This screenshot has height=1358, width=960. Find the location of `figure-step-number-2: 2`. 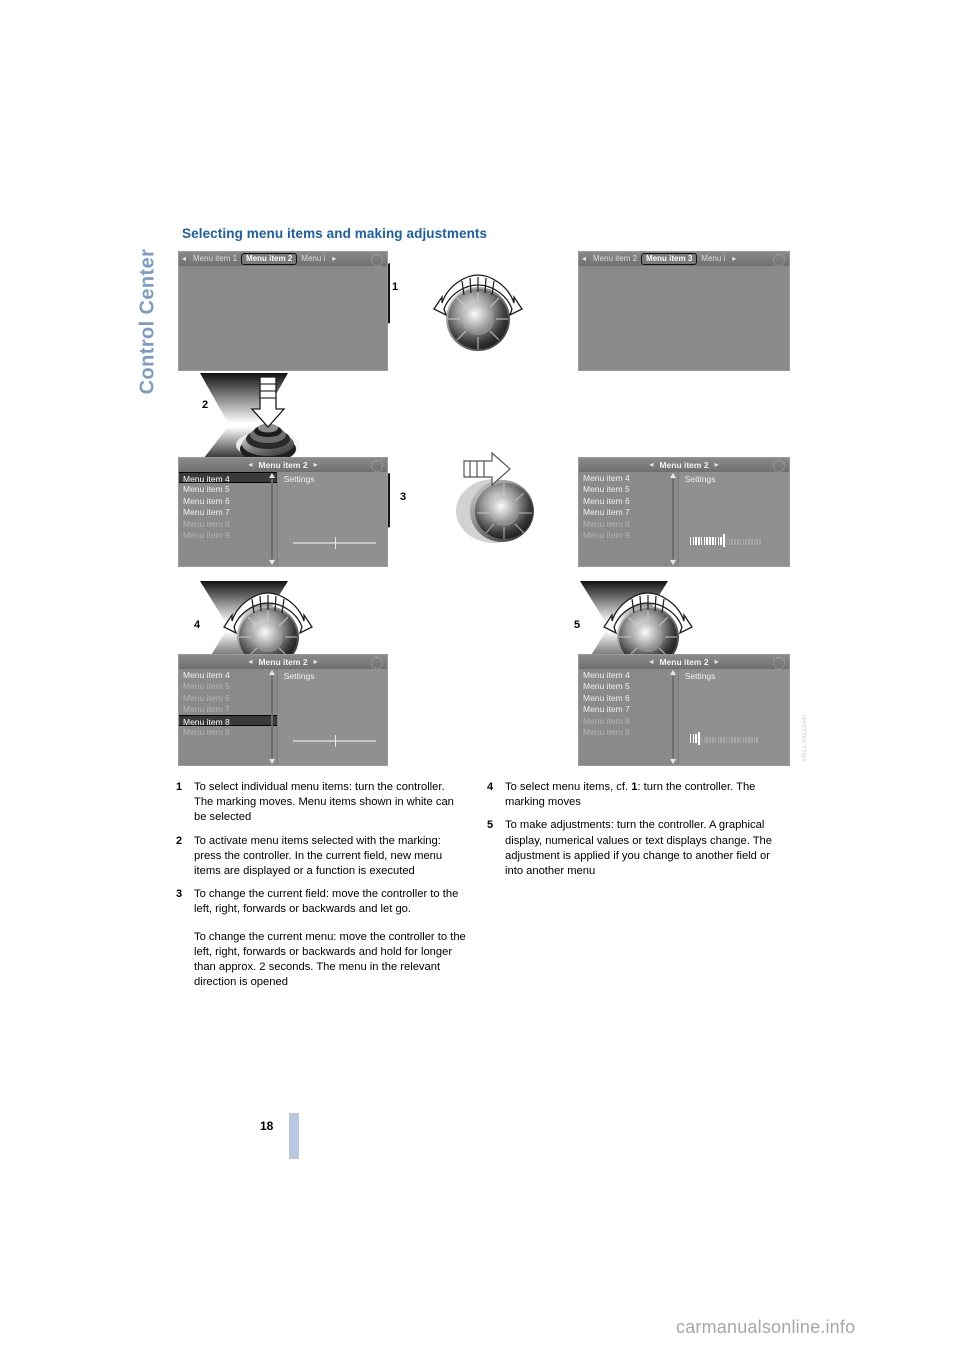

figure-step-number-2: 2 is located at coordinates (205, 405).